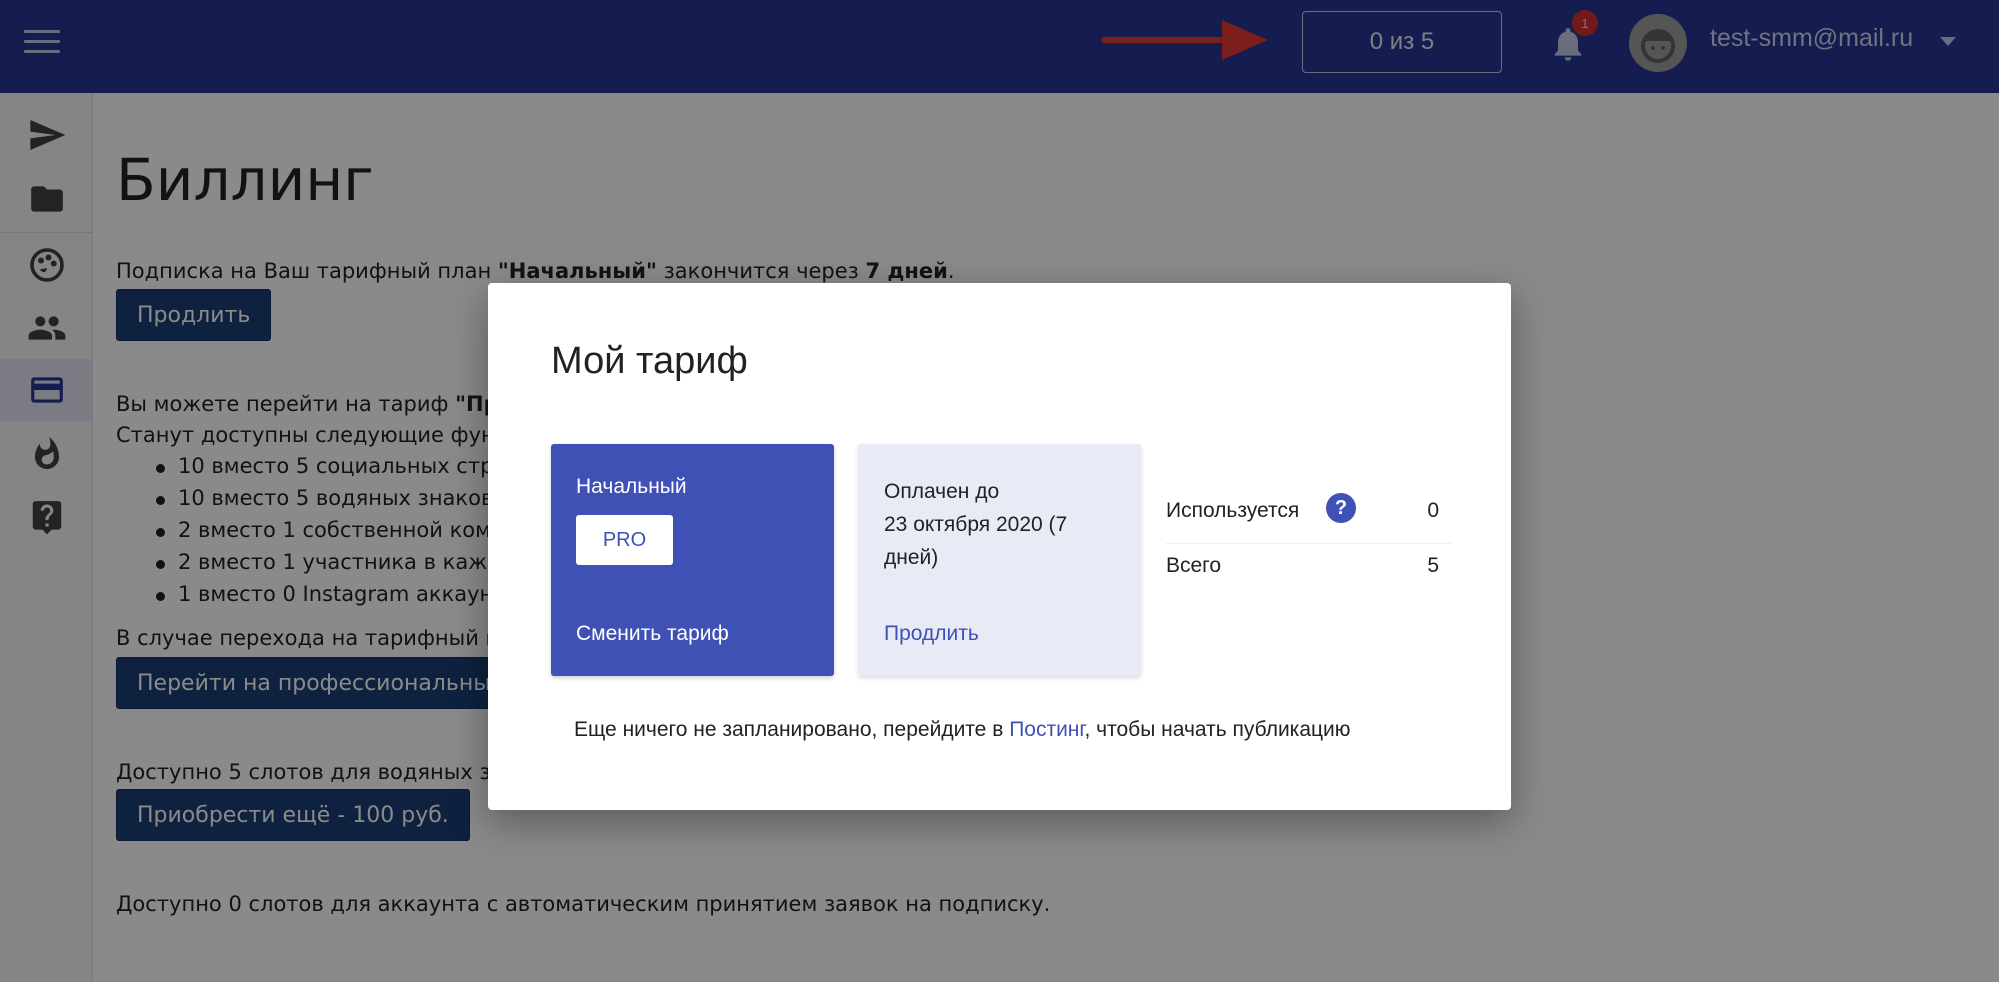 The width and height of the screenshot is (1999, 982). I want to click on paid-until-text: Оплачен до 23 октября 2020 (7 дней), so click(976, 524).